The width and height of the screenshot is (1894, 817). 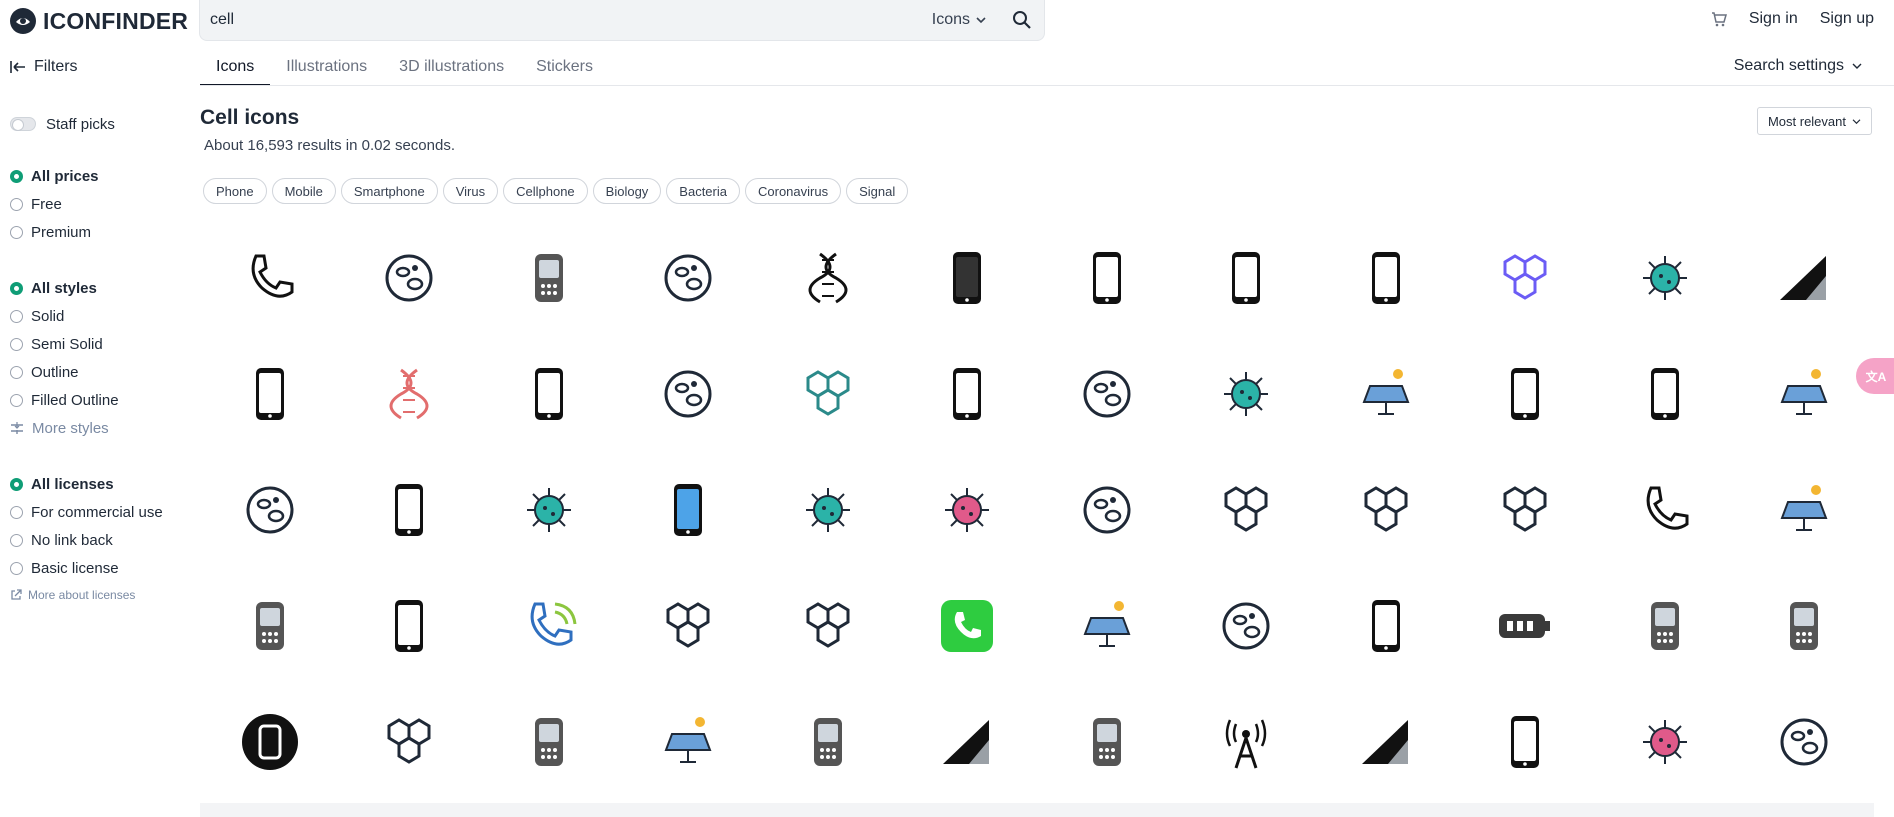 I want to click on price-all: All prices, so click(x=100, y=176).